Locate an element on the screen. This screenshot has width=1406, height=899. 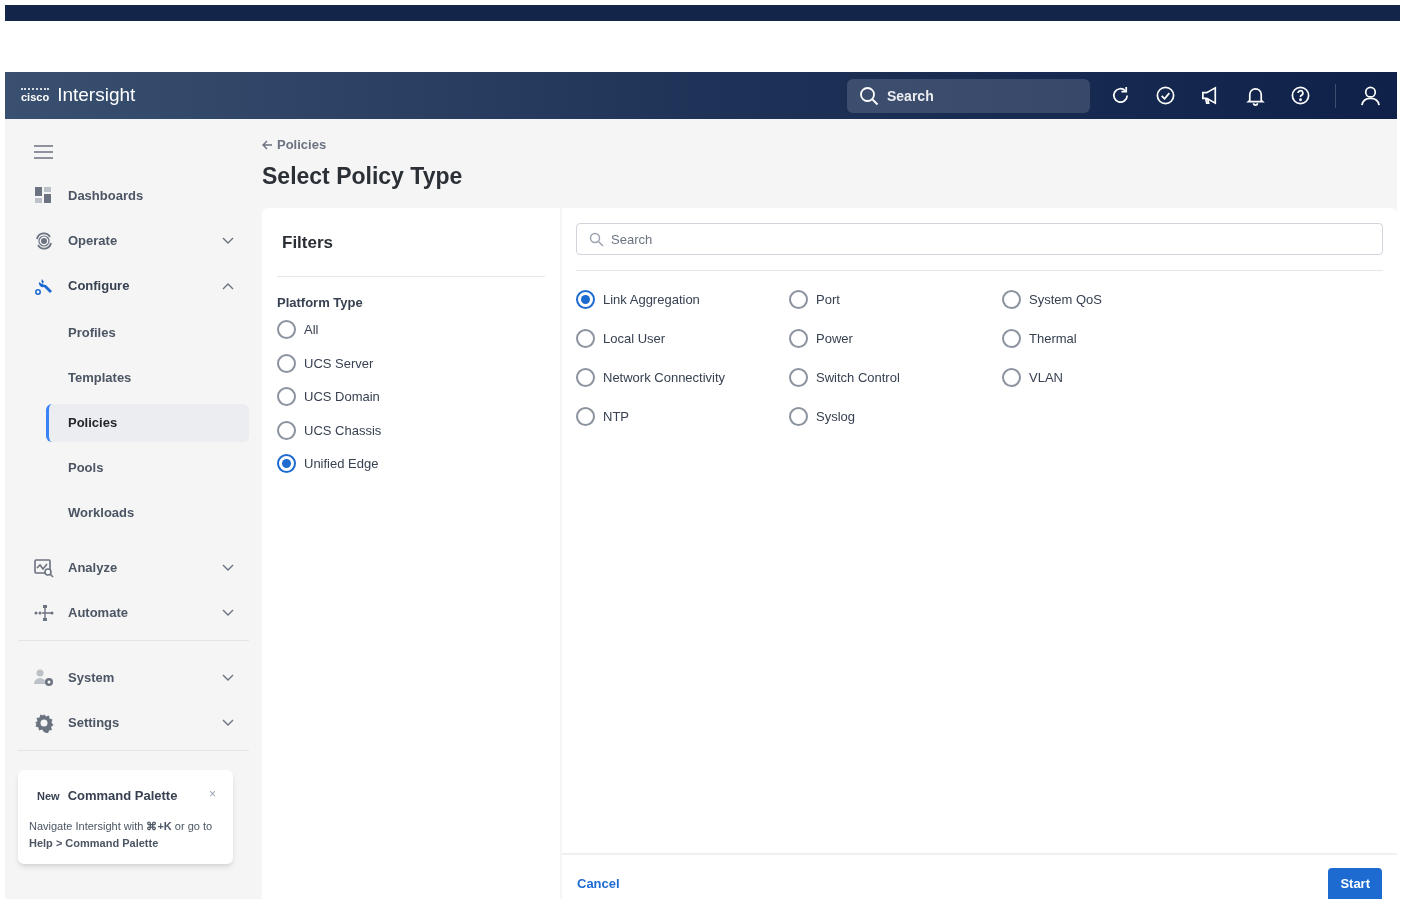
bell-icon is located at coordinates (1255, 95).